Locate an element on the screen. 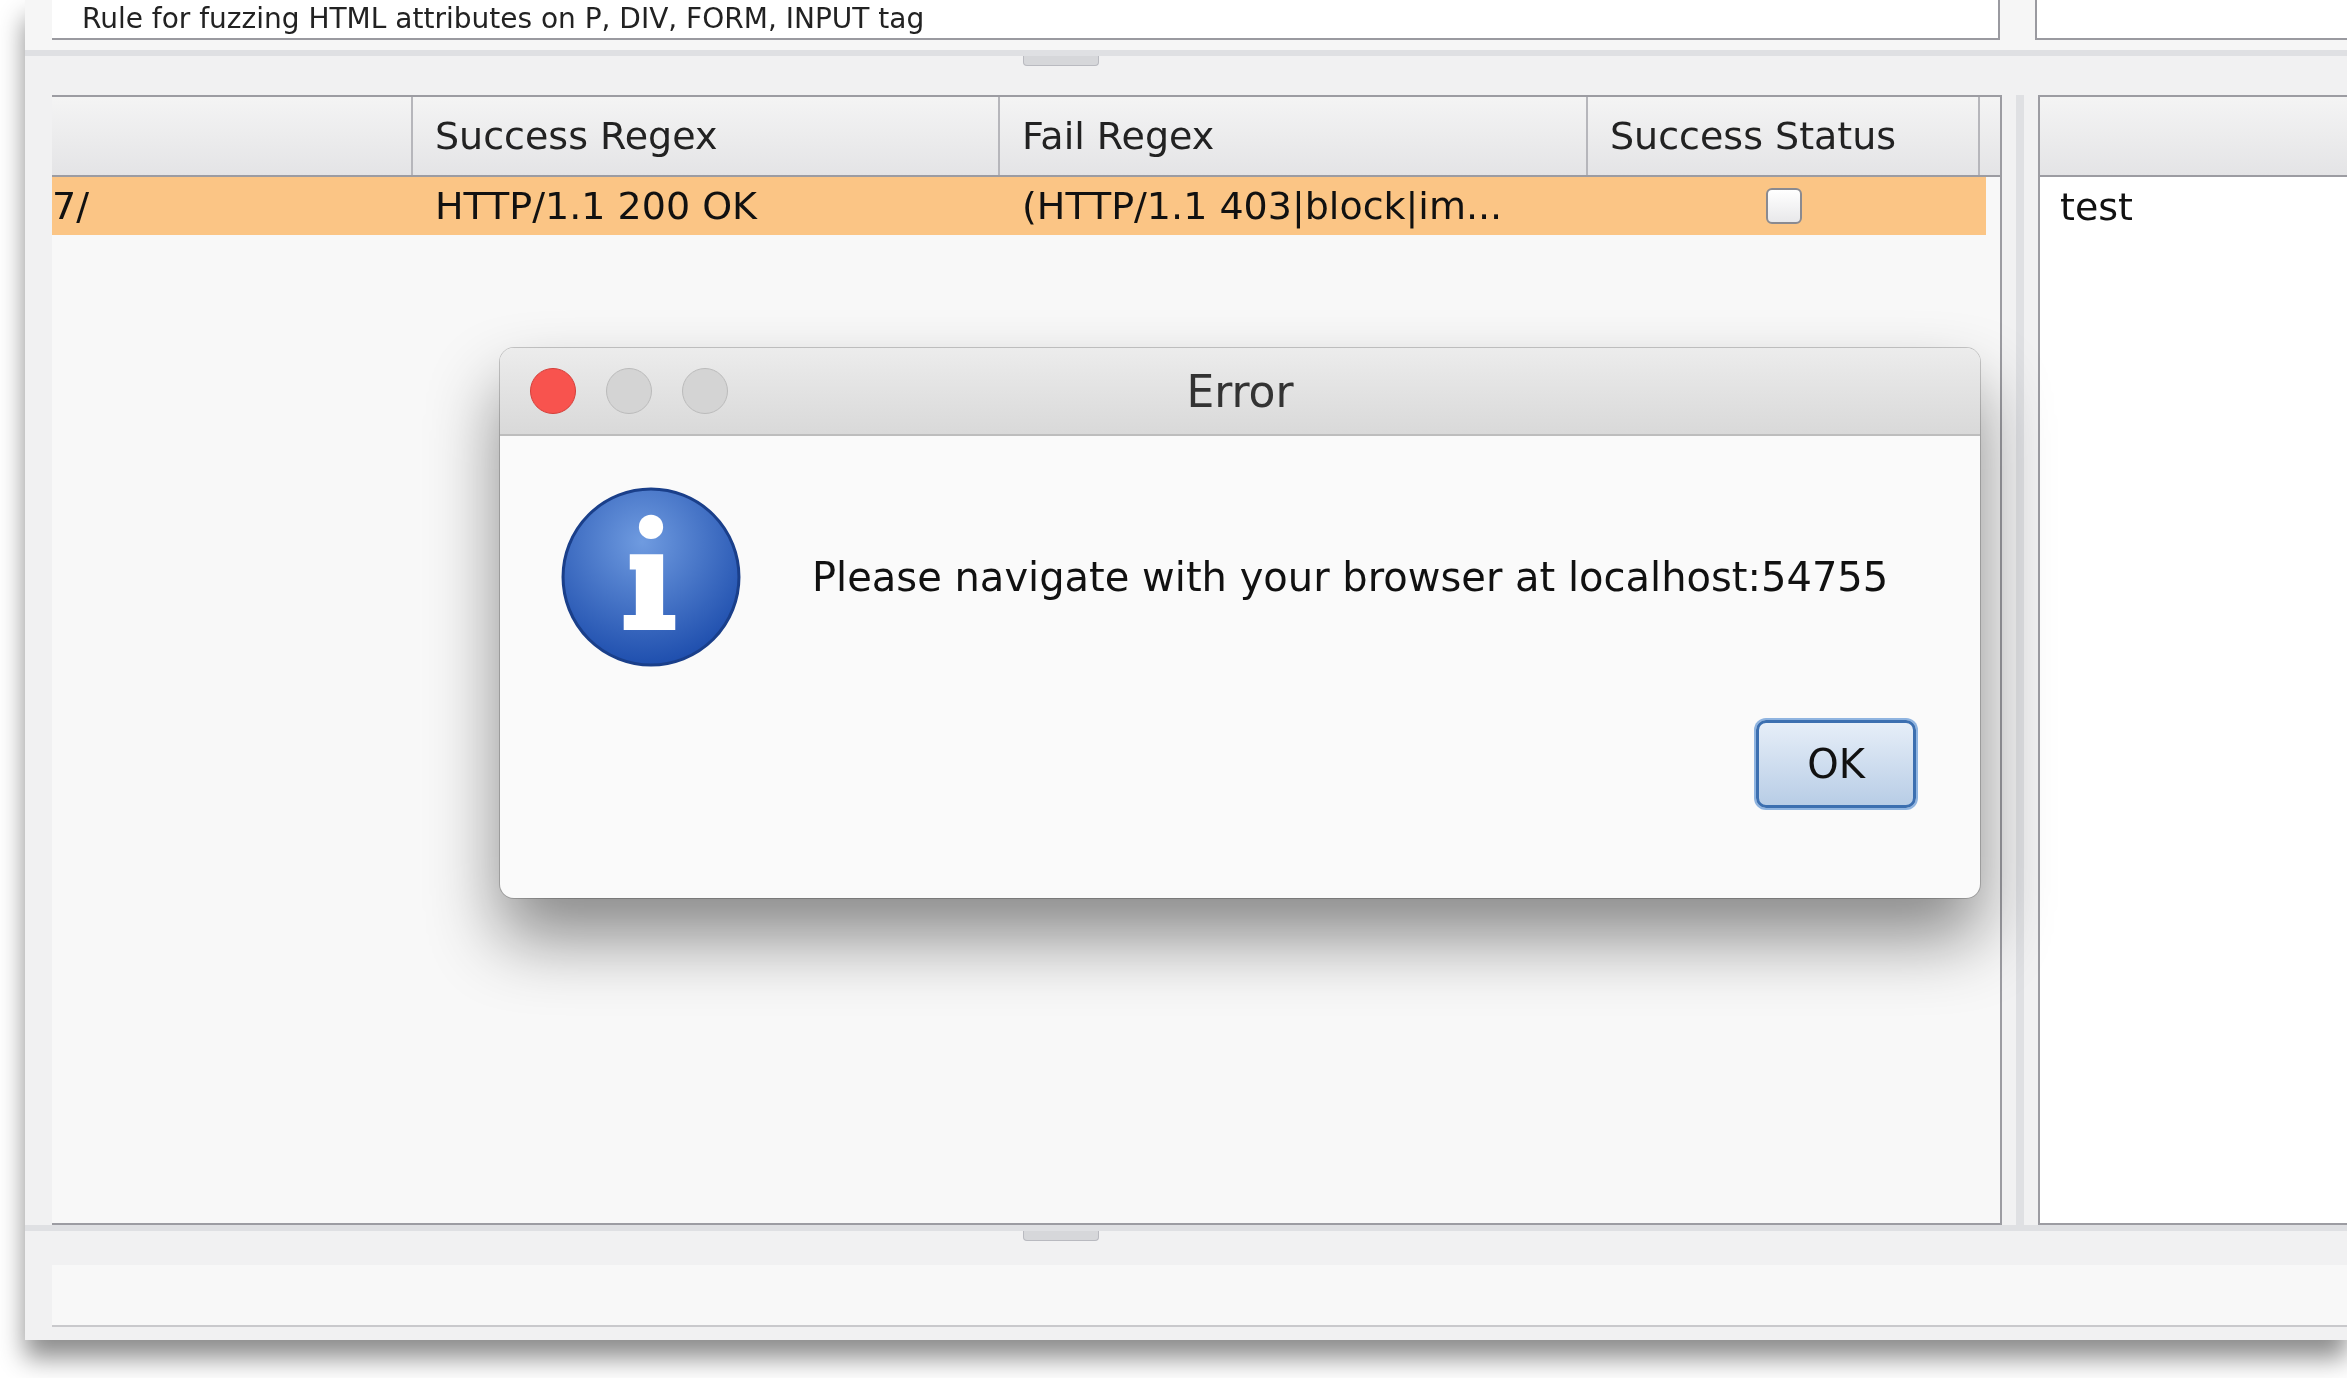 The height and width of the screenshot is (1378, 2347). column-header: Fail Regex is located at coordinates (1294, 136).